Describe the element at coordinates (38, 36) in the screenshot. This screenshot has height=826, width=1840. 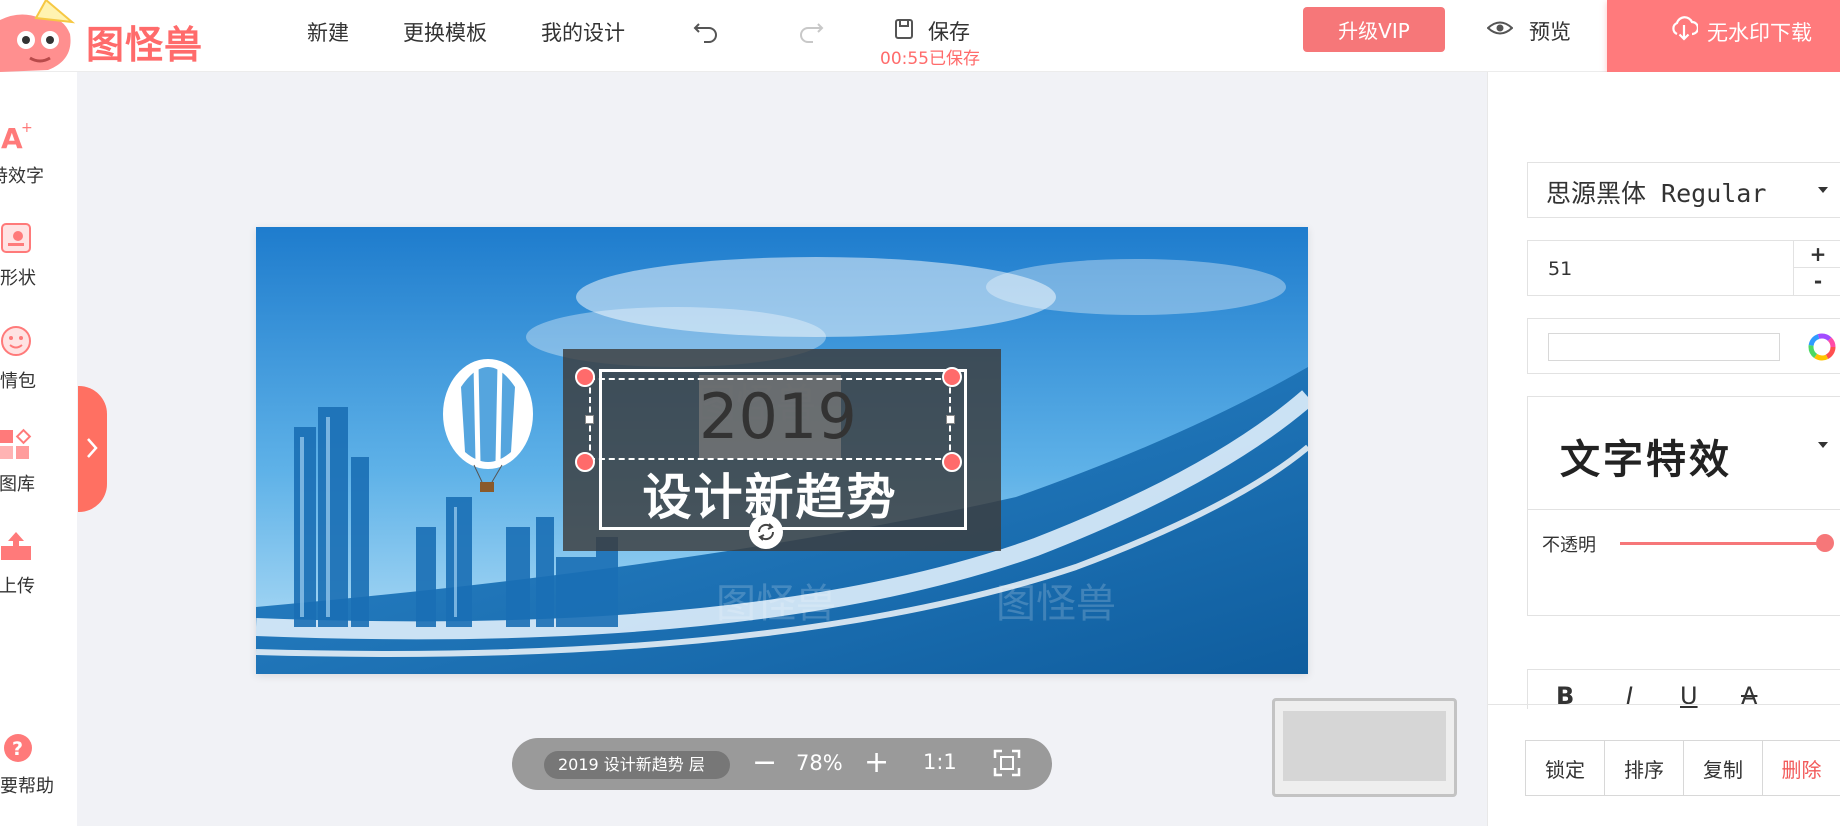
I see `mascot-logo-icon` at that location.